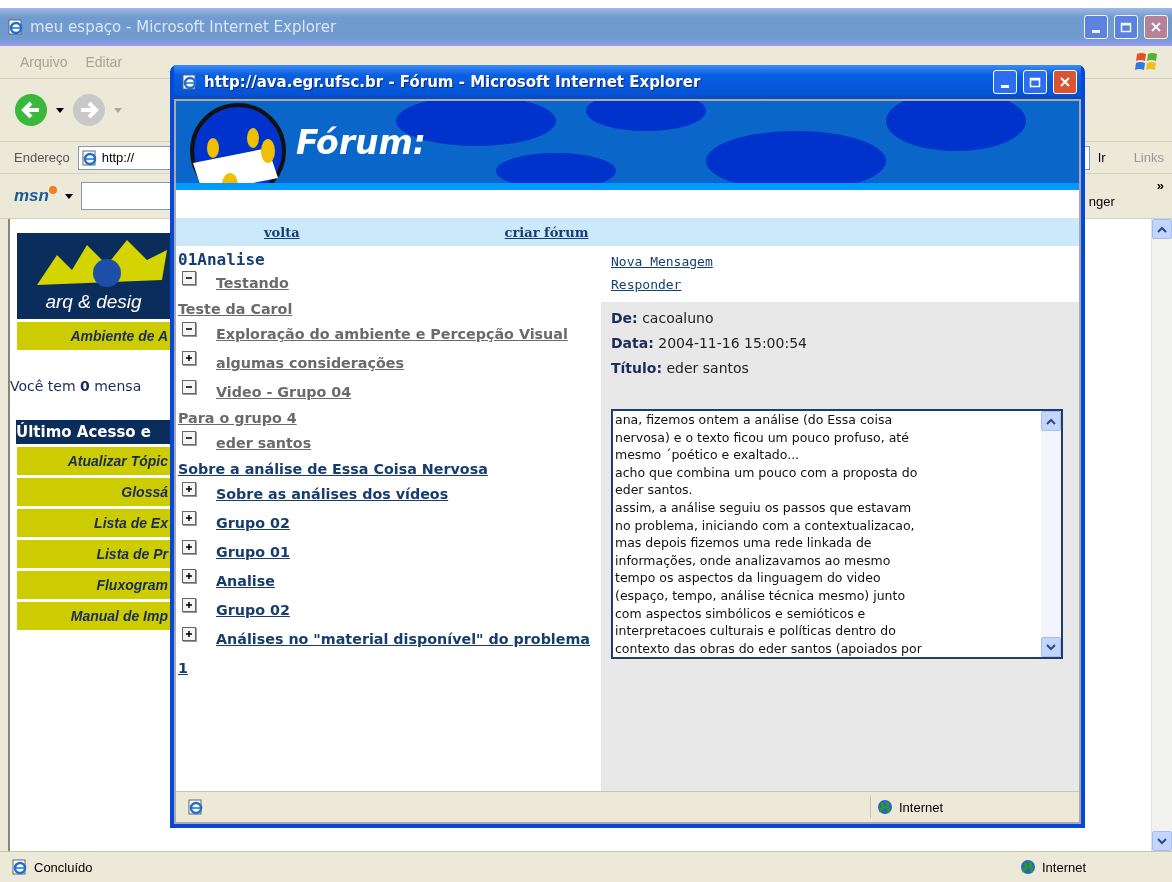  Describe the element at coordinates (1101, 201) in the screenshot. I see `toolbar-button: nger` at that location.